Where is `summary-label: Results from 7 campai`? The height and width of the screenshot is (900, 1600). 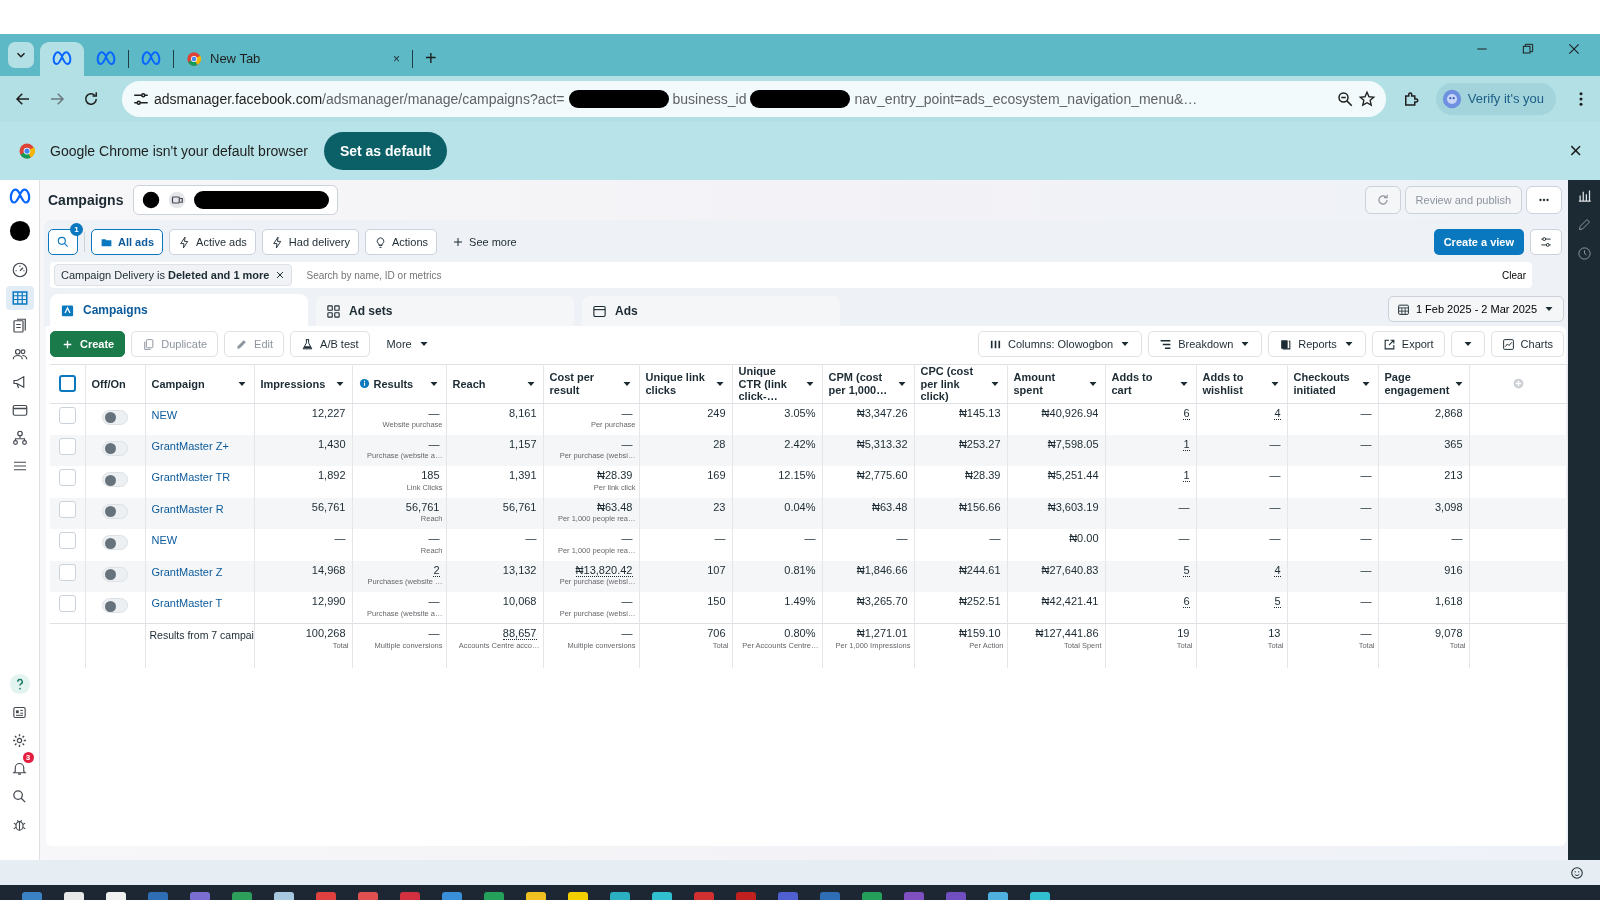 summary-label: Results from 7 campai is located at coordinates (201, 636).